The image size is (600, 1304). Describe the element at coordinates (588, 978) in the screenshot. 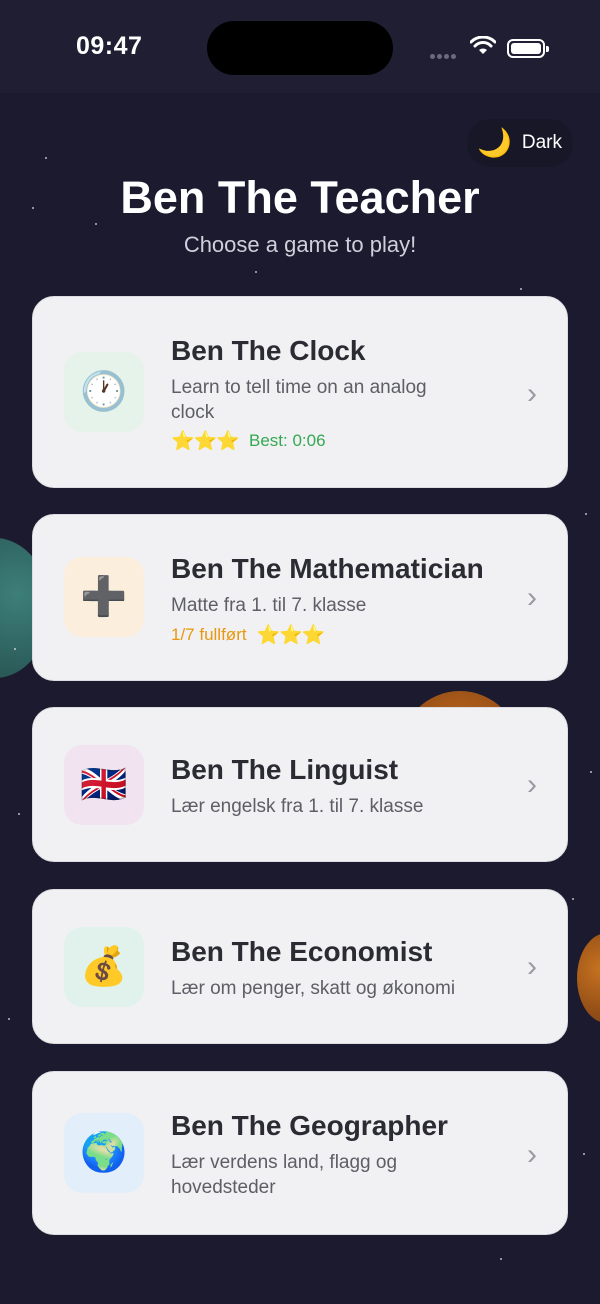

I see `orange-planet-small` at that location.